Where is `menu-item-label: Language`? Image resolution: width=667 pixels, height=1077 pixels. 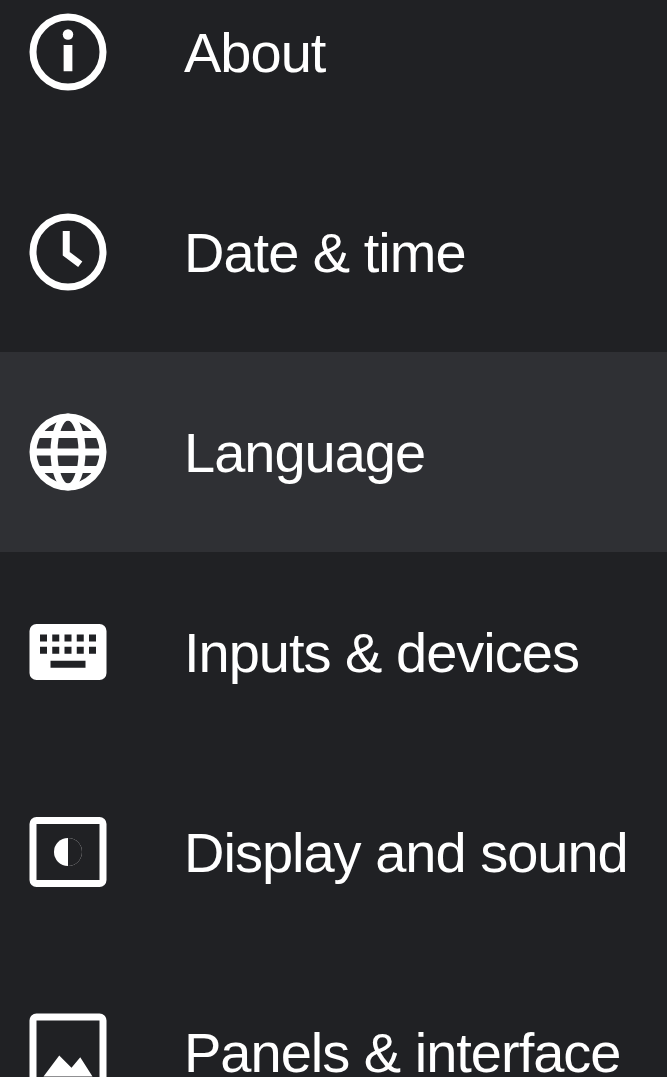 menu-item-label: Language is located at coordinates (305, 452).